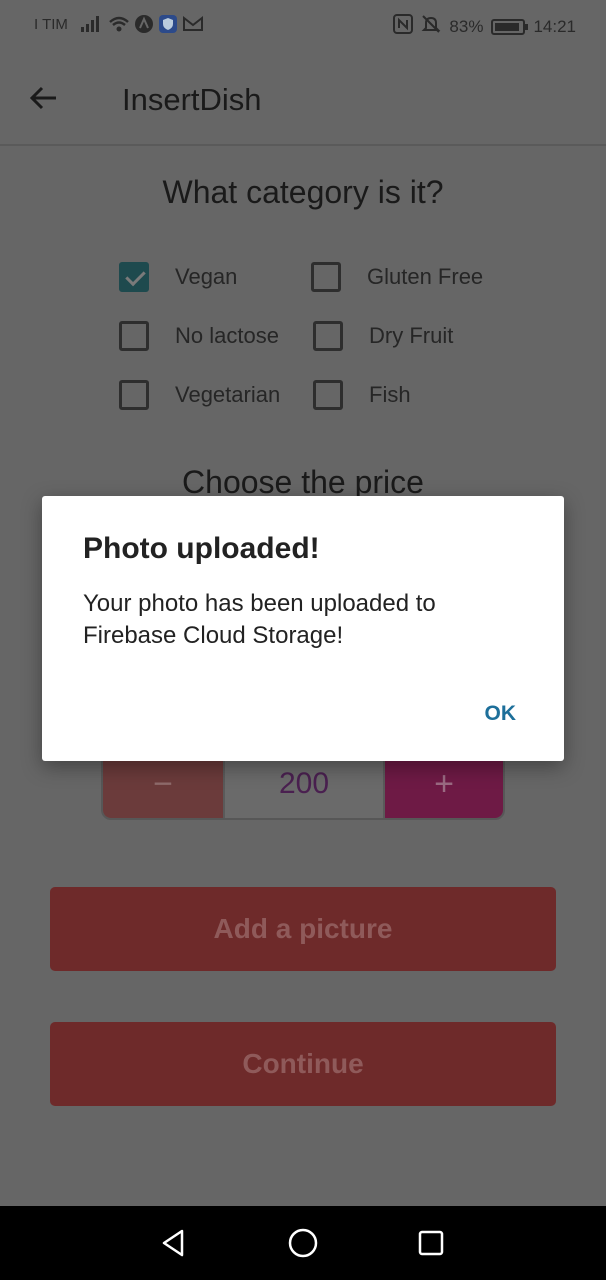 The width and height of the screenshot is (606, 1280). What do you see at coordinates (501, 714) in the screenshot?
I see `ok-button: OK` at bounding box center [501, 714].